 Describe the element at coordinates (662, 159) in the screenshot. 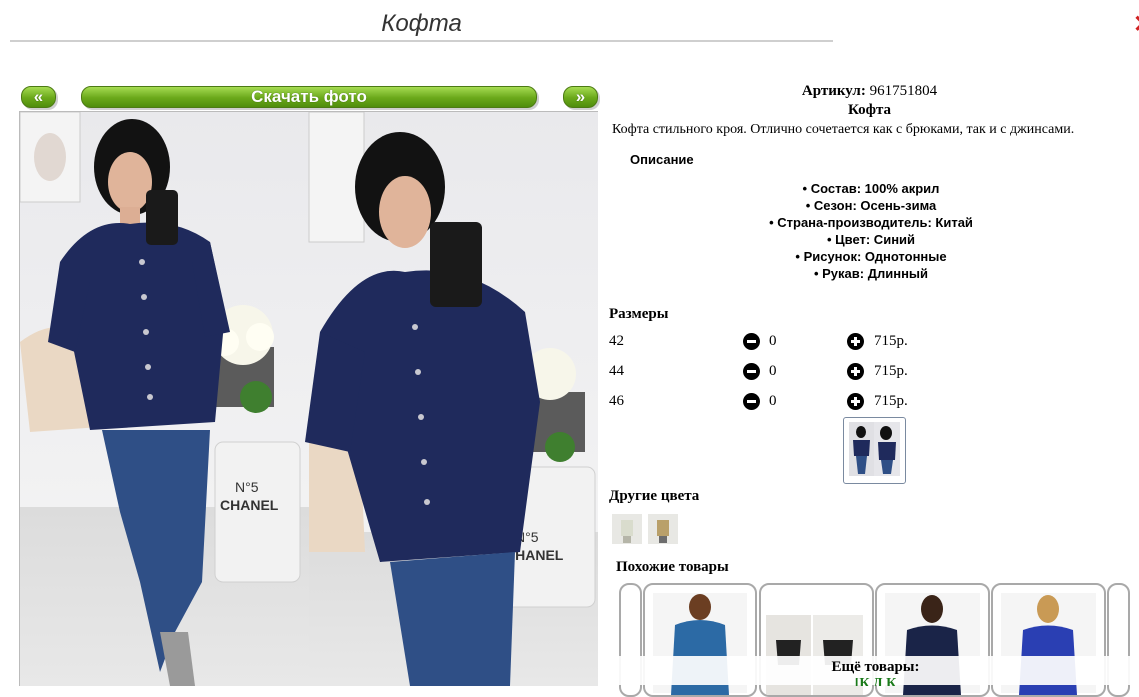

I see `description-title: Описание` at that location.